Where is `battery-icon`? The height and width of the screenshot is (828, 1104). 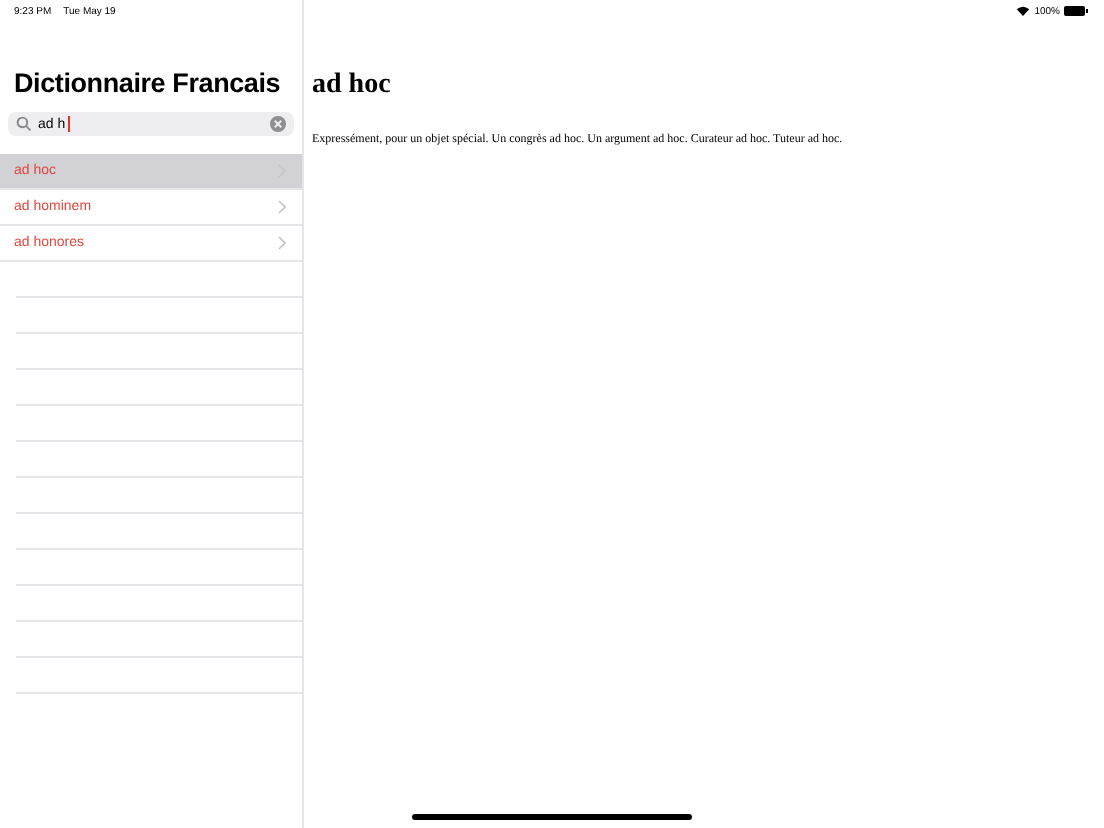 battery-icon is located at coordinates (1076, 11).